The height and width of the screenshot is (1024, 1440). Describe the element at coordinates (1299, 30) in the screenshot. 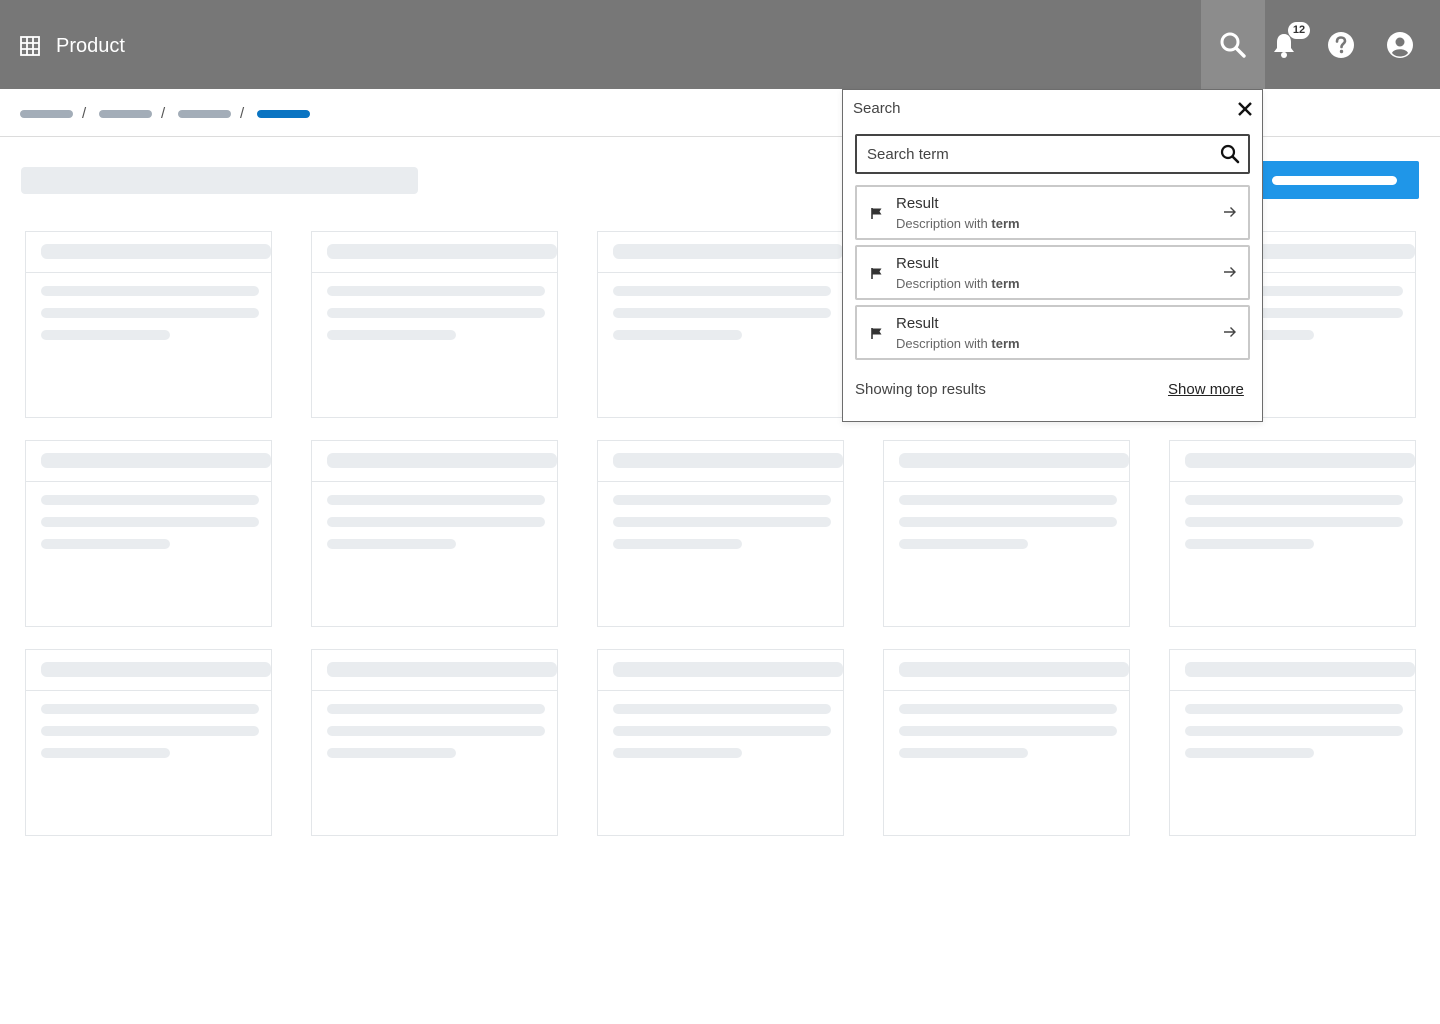

I see `notification-badge: 12` at that location.